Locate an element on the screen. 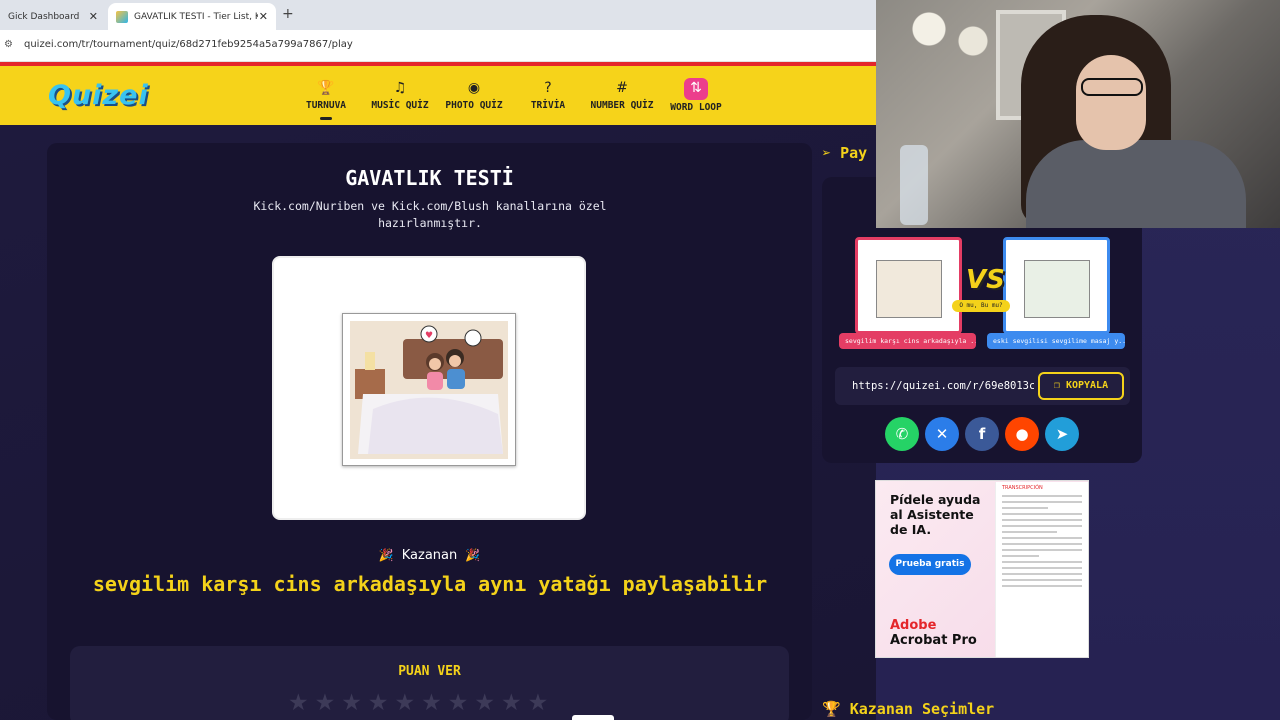 The width and height of the screenshot is (1280, 720). webcam-flowers is located at coordinates (951, 35).